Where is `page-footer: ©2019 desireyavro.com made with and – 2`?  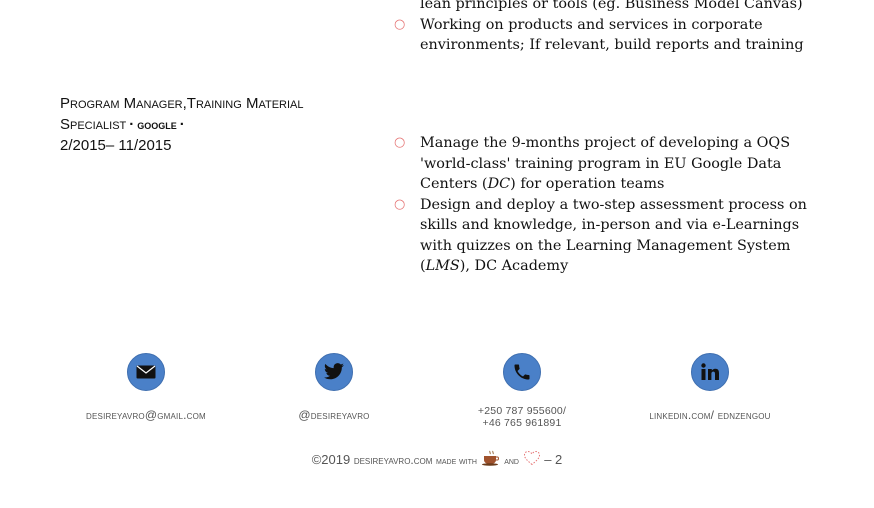
page-footer: ©2019 desireyavro.com made with and – 2 is located at coordinates (437, 458).